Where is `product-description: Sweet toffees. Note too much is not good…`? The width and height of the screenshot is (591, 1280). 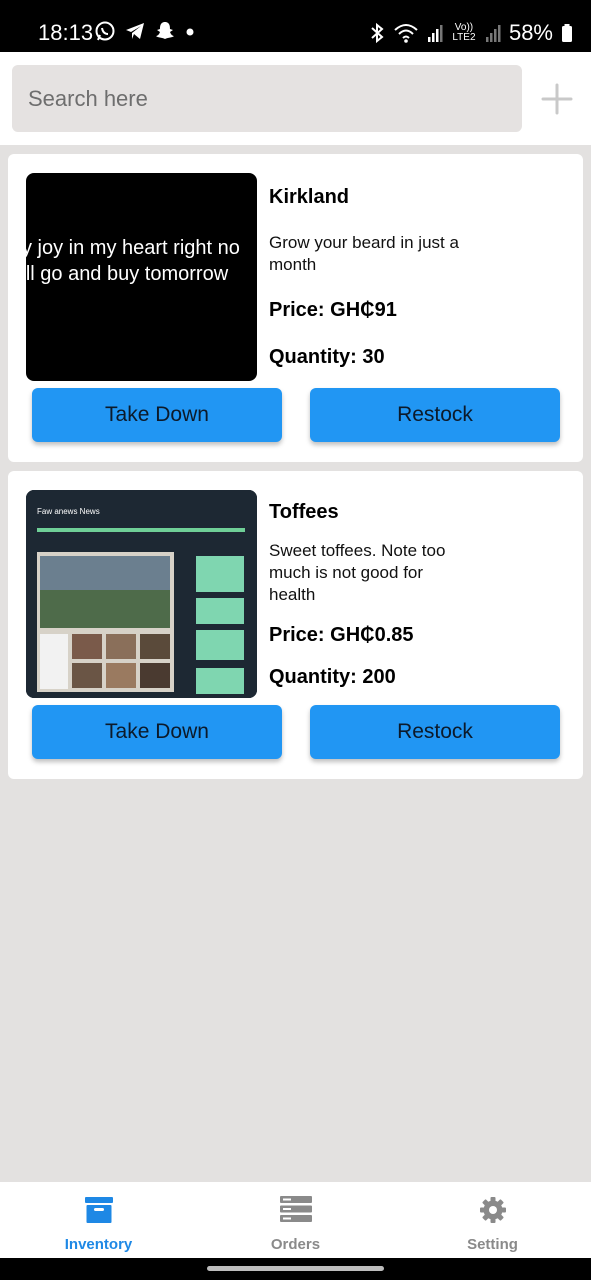
product-description: Sweet toffees. Note too much is not good… is located at coordinates (357, 572).